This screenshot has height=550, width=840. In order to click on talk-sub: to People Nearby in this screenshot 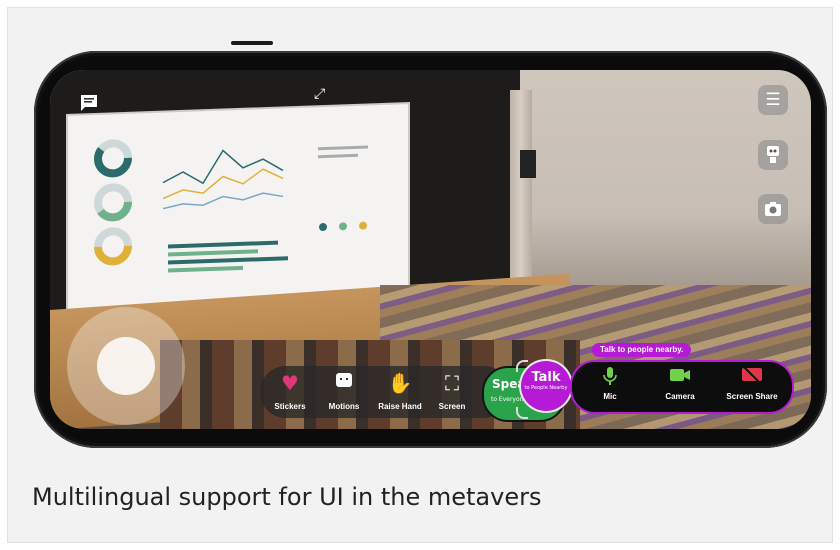, I will do `click(546, 388)`.